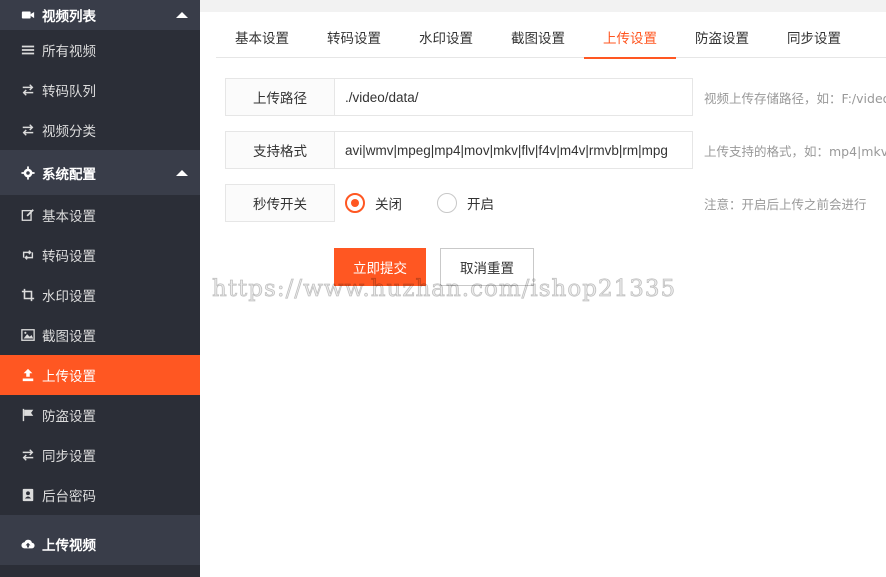 This screenshot has width=886, height=577. Describe the element at coordinates (373, 203) in the screenshot. I see `instant-upload-off-radio: 关闭` at that location.